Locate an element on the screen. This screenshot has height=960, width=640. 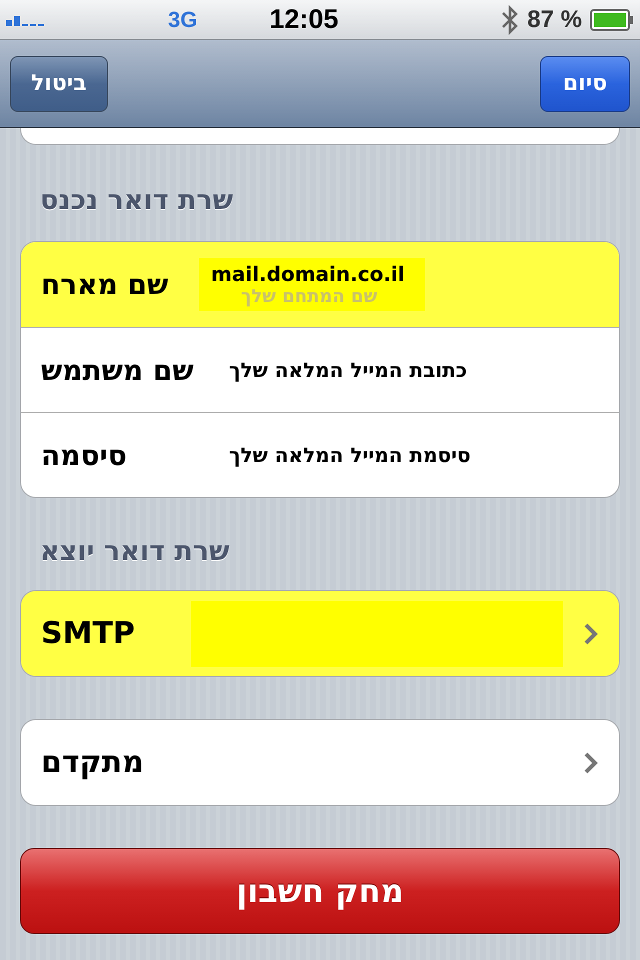
battery-icon is located at coordinates (612, 19).